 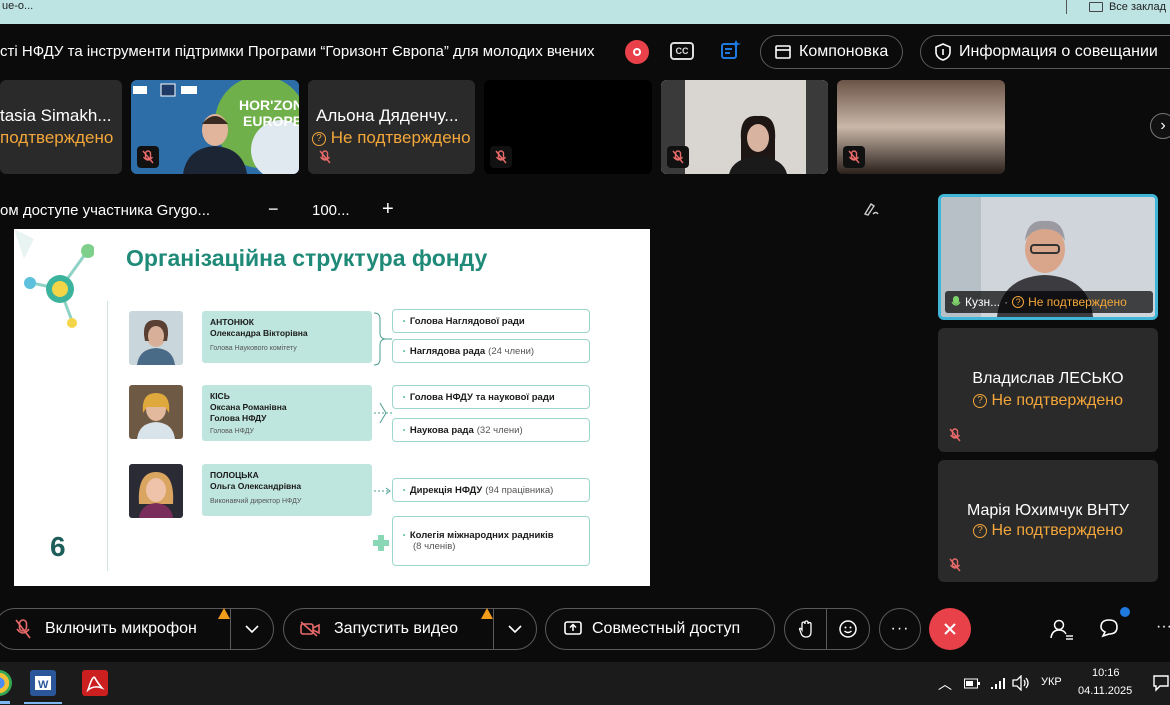 I want to click on svg-text: HOR'ZON, so click(x=269, y=105).